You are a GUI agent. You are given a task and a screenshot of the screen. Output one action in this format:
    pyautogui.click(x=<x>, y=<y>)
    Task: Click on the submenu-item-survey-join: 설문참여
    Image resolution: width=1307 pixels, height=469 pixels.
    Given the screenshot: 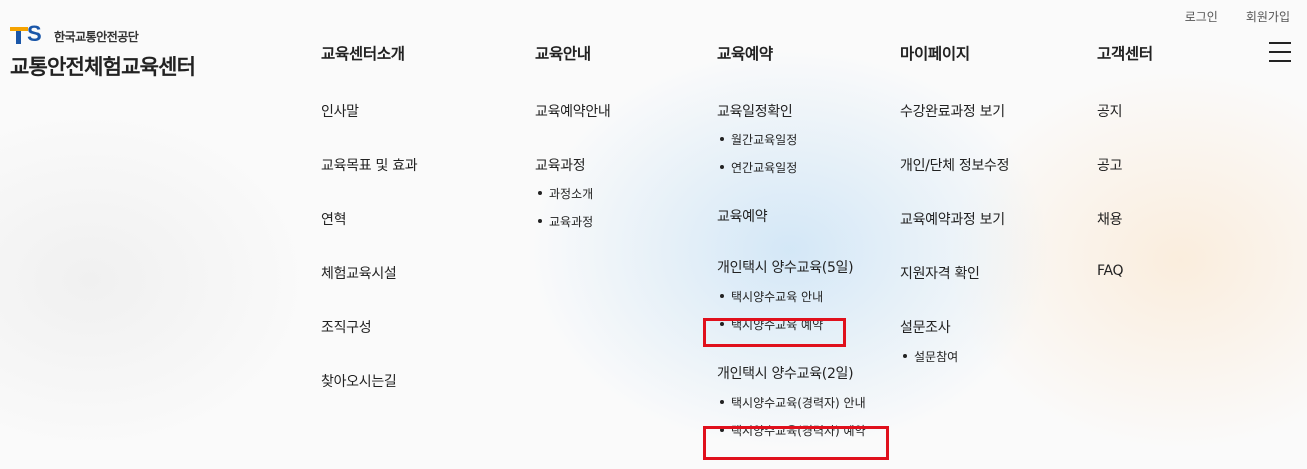 What is the action you would take?
    pyautogui.click(x=954, y=356)
    